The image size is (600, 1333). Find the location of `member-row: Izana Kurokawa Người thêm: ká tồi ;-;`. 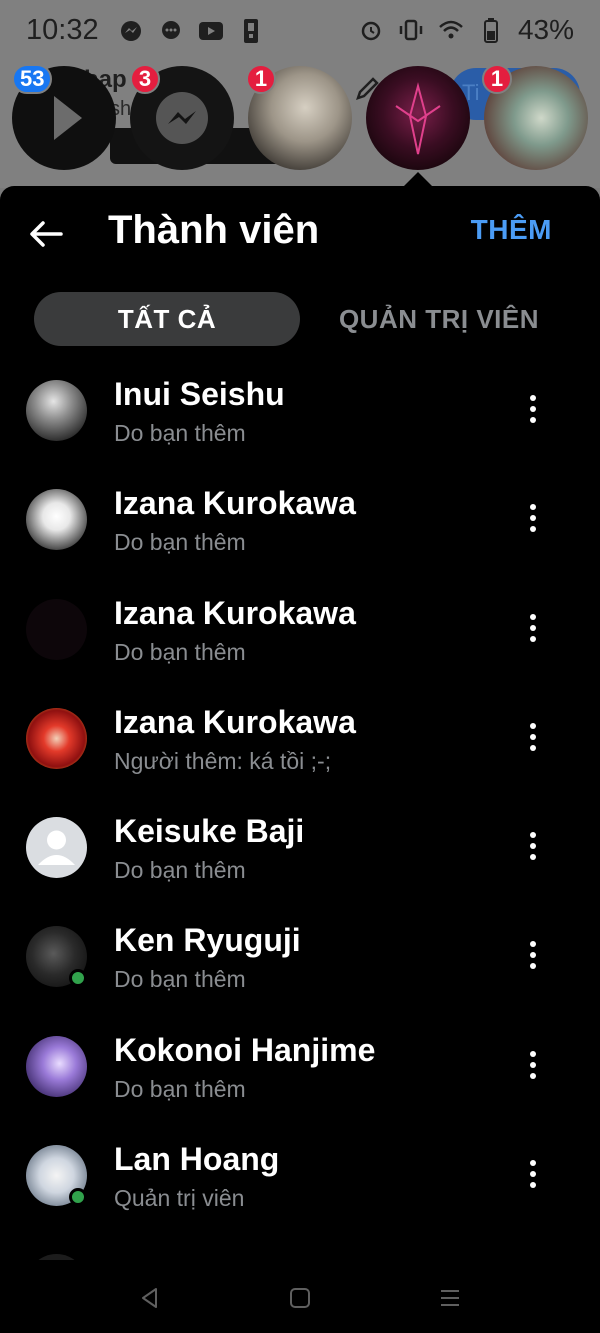

member-row: Izana Kurokawa Người thêm: ká tồi ;-; is located at coordinates (300, 746).